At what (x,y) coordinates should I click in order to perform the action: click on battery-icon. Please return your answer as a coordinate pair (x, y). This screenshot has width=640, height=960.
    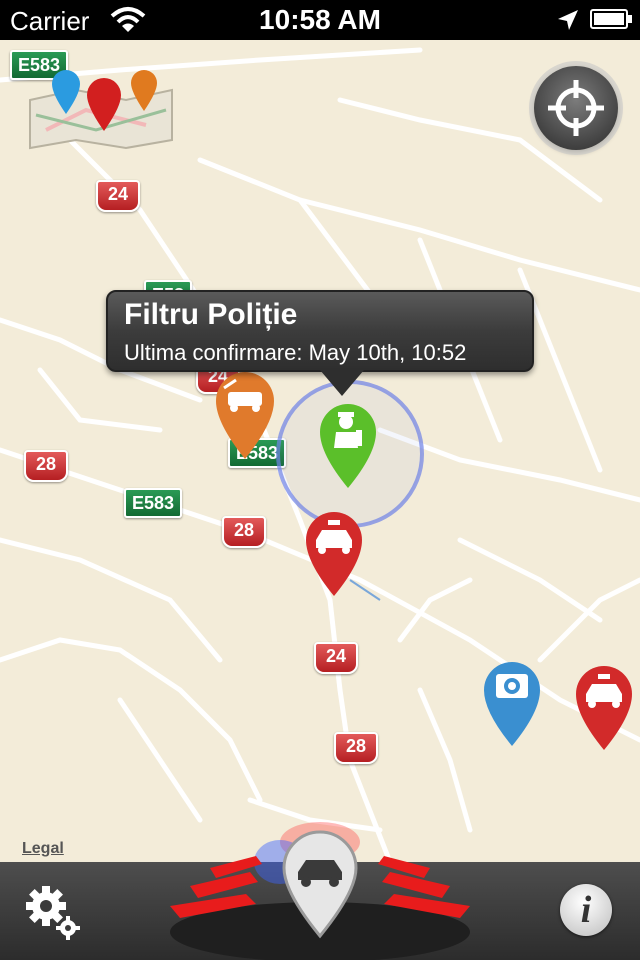
    Looking at the image, I should click on (609, 19).